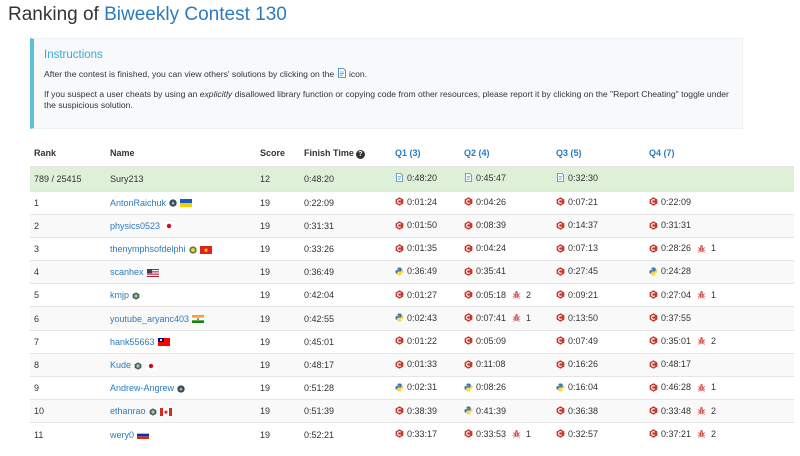 The height and width of the screenshot is (456, 800). I want to click on current-user-q1: 0:48:20, so click(425, 178).